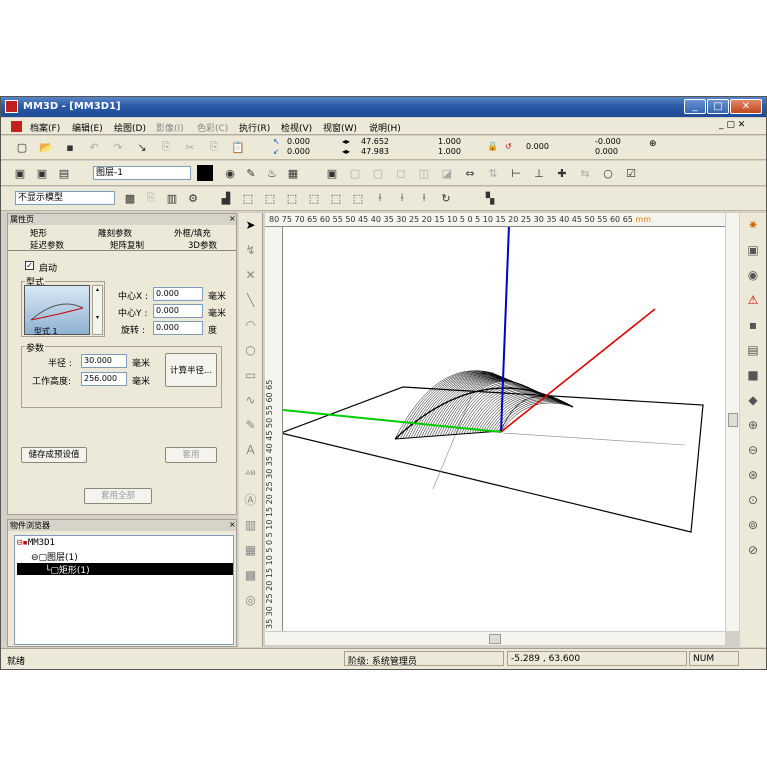 This screenshot has height=767, width=767. I want to click on cube-5-icon: ⬚, so click(336, 198).